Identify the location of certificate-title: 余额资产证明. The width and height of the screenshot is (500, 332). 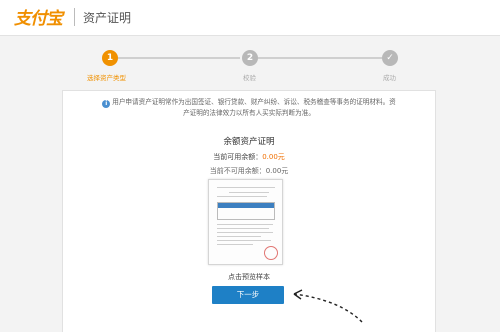
(249, 142).